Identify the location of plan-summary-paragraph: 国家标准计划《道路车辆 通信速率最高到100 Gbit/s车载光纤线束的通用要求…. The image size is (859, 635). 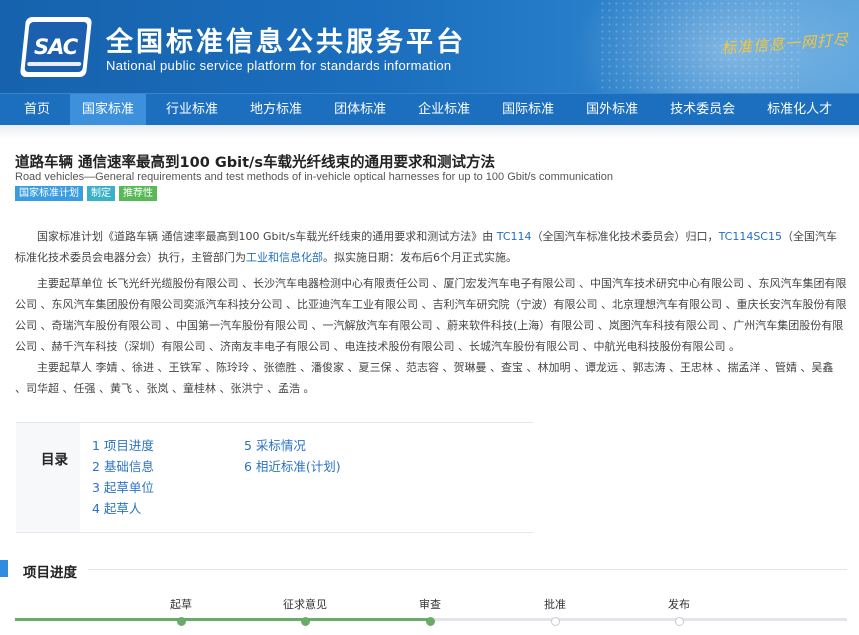
(431, 247).